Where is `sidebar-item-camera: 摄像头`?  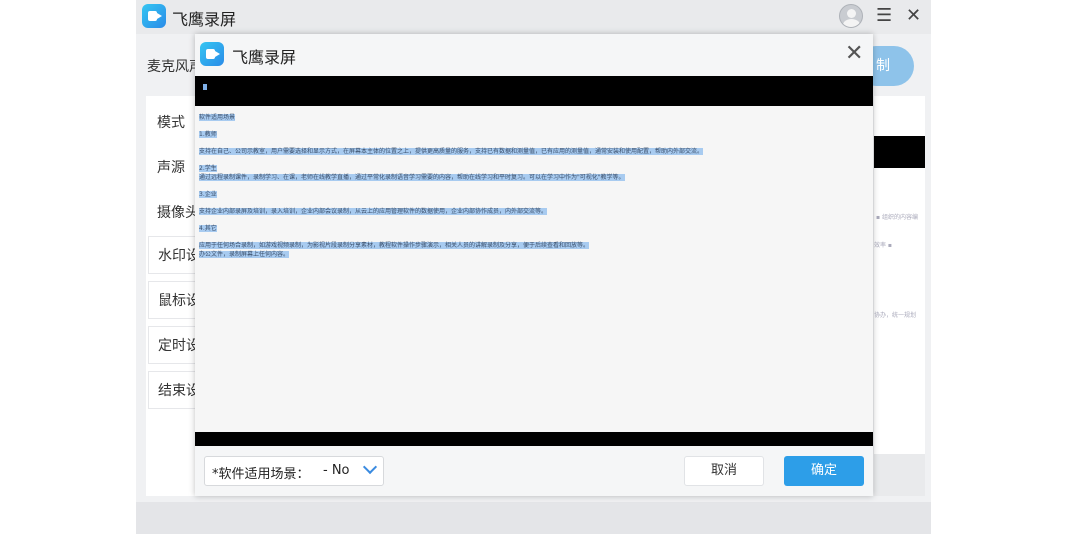
sidebar-item-camera: 摄像头 is located at coordinates (178, 212).